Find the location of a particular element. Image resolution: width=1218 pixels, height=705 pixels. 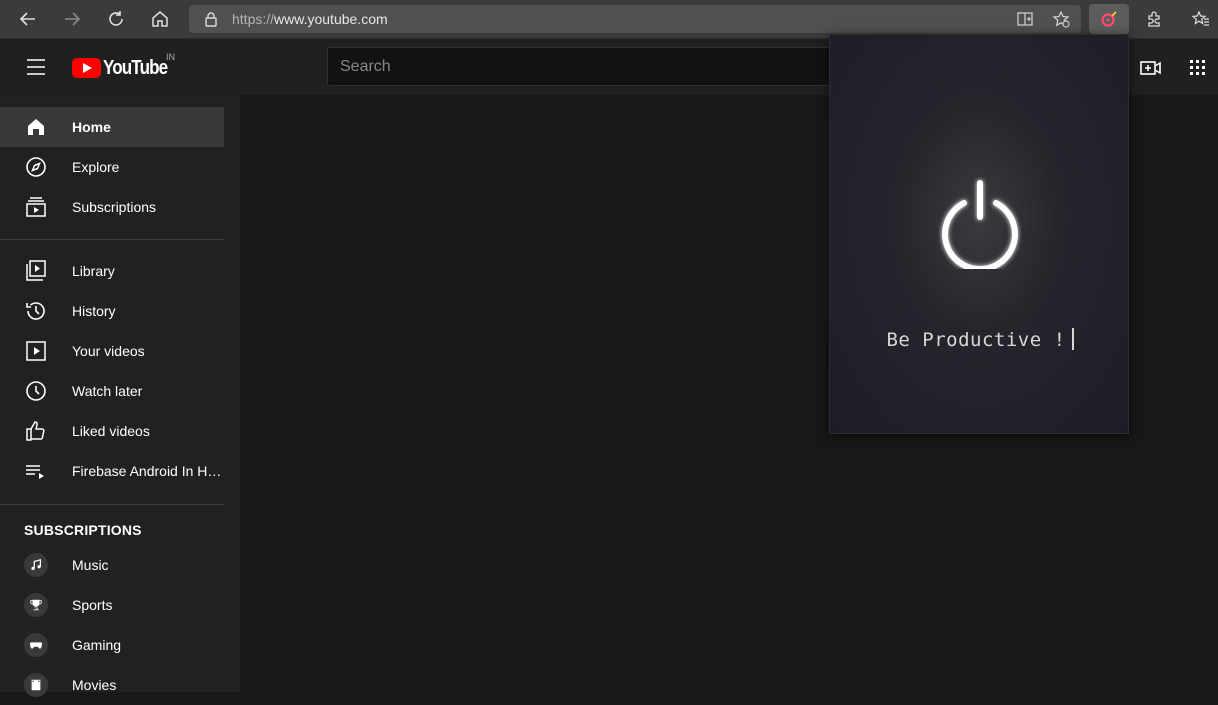

sidebar-item-label: Liked videos is located at coordinates (111, 431).